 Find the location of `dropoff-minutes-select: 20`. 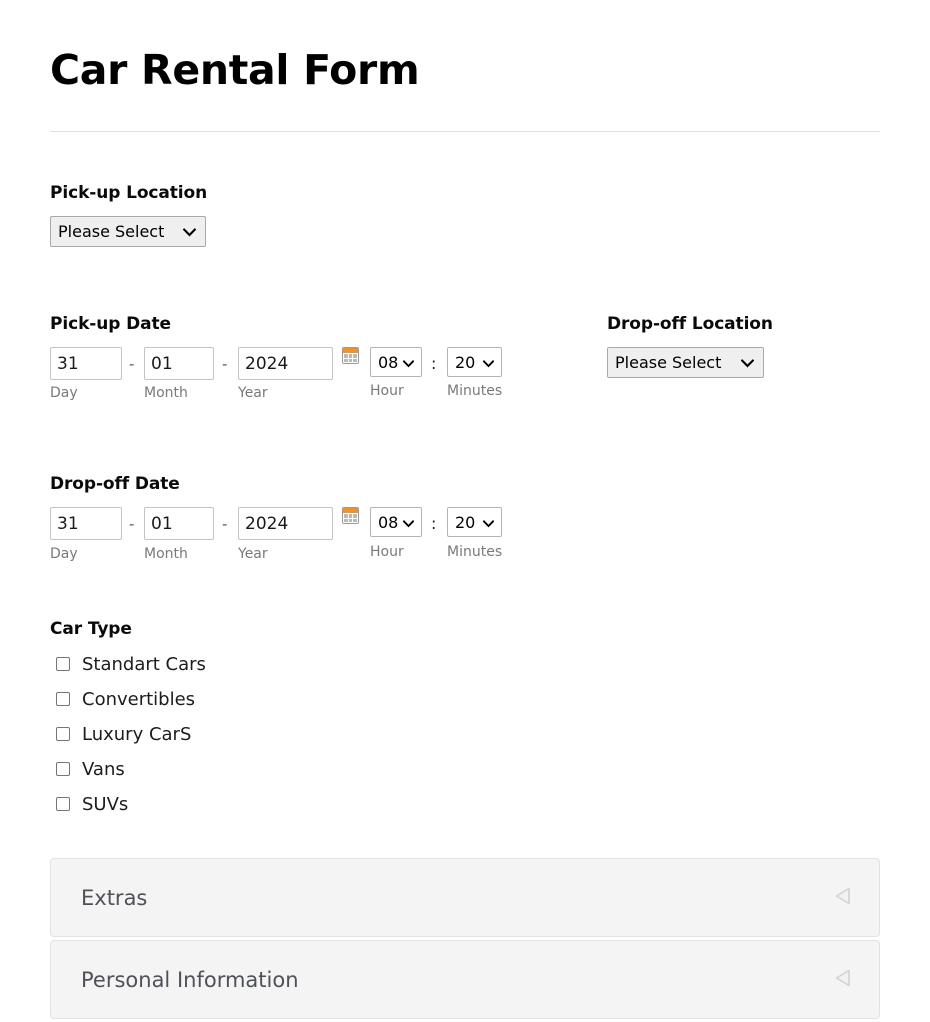

dropoff-minutes-select: 20 is located at coordinates (474, 522).